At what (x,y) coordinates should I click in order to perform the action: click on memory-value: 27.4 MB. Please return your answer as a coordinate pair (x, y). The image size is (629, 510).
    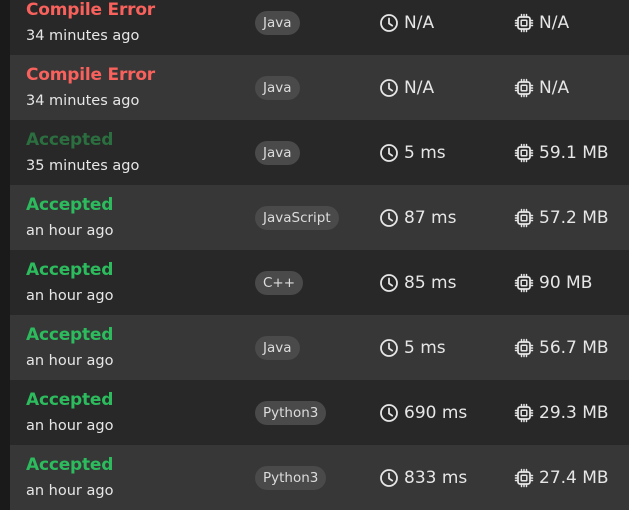
    Looking at the image, I should click on (561, 478).